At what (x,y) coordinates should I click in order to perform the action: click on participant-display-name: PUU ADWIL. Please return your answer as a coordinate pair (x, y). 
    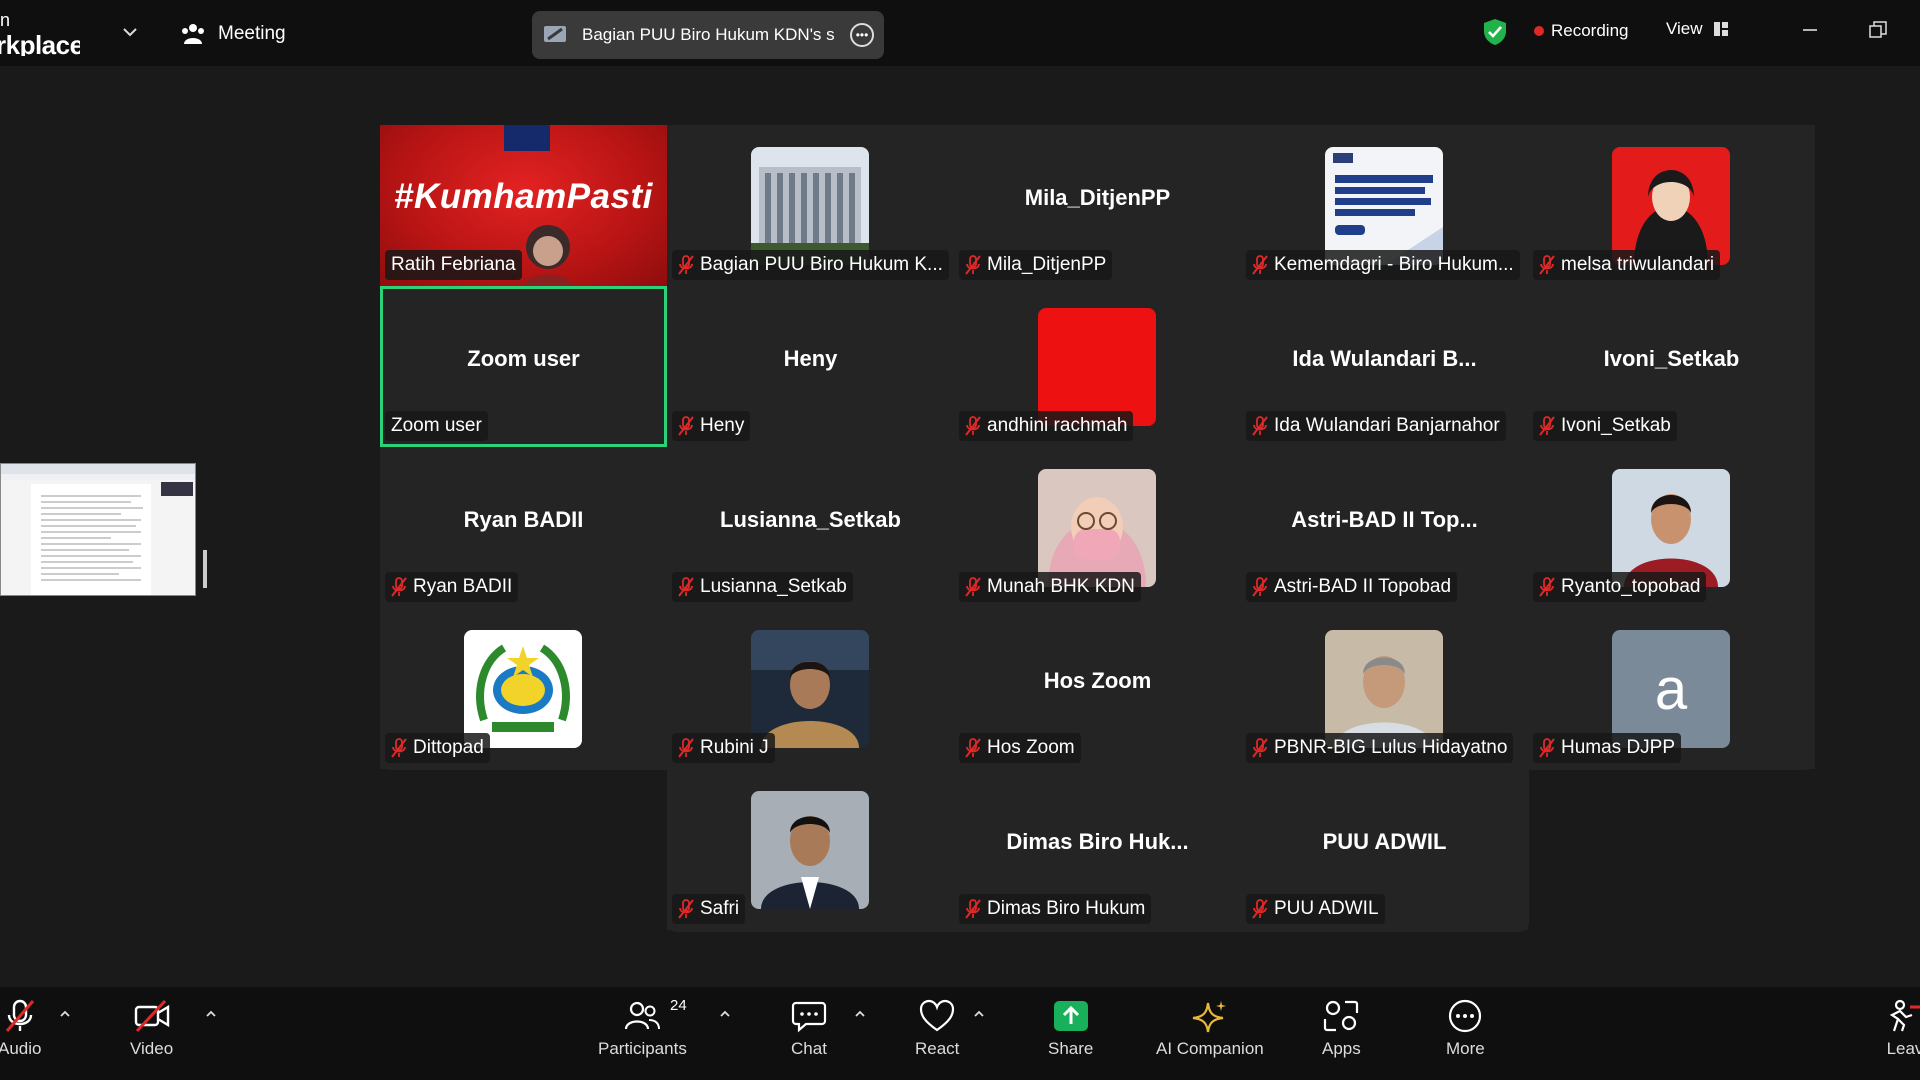
    Looking at the image, I should click on (1384, 841).